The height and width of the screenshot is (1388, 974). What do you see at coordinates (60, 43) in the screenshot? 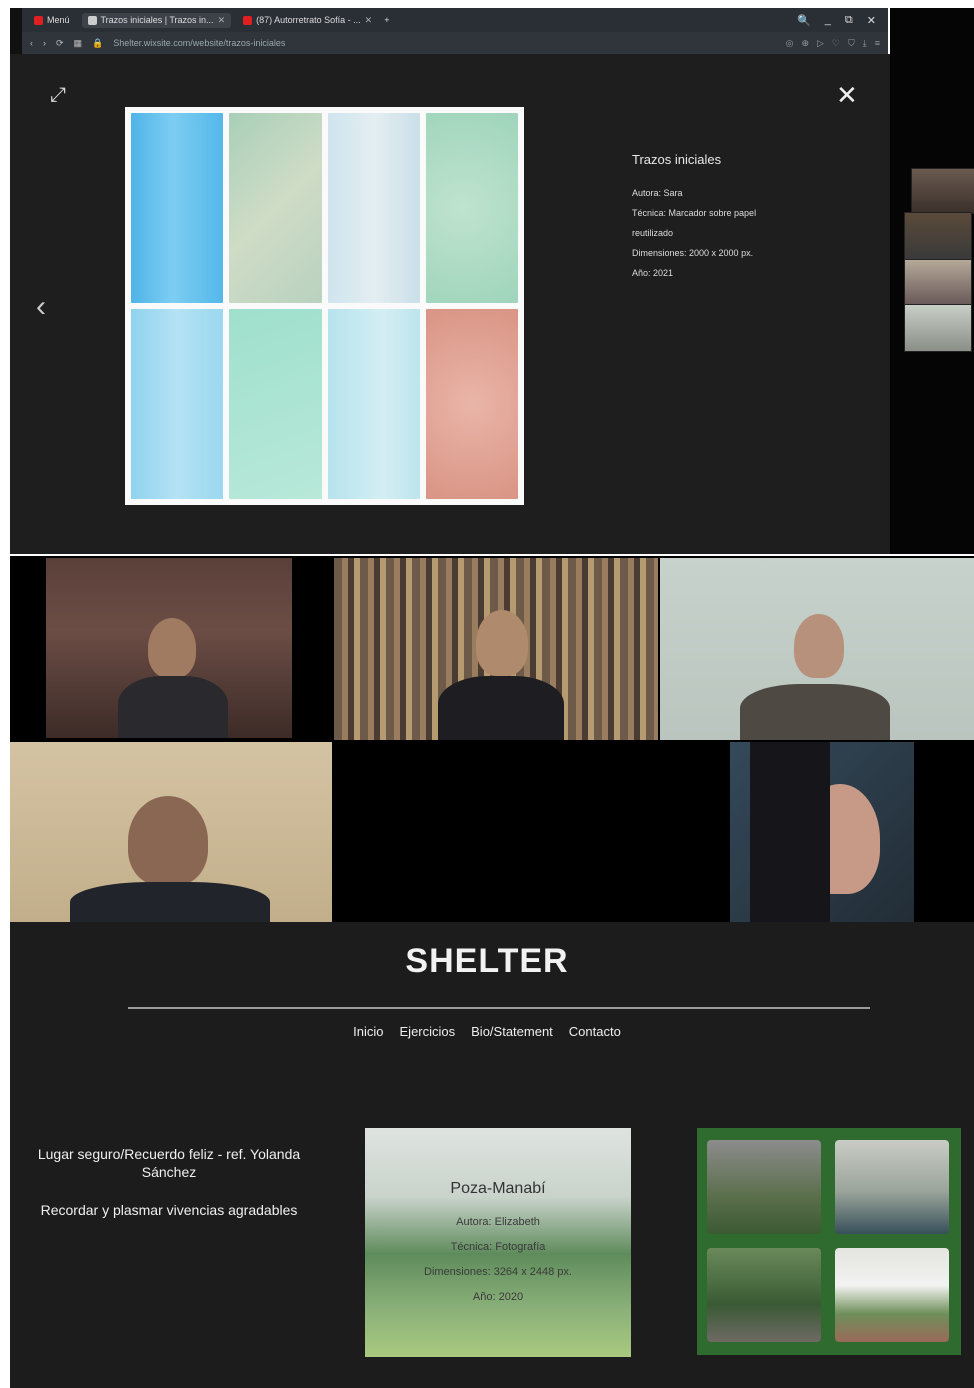
I see `reload-icon: ⟳` at bounding box center [60, 43].